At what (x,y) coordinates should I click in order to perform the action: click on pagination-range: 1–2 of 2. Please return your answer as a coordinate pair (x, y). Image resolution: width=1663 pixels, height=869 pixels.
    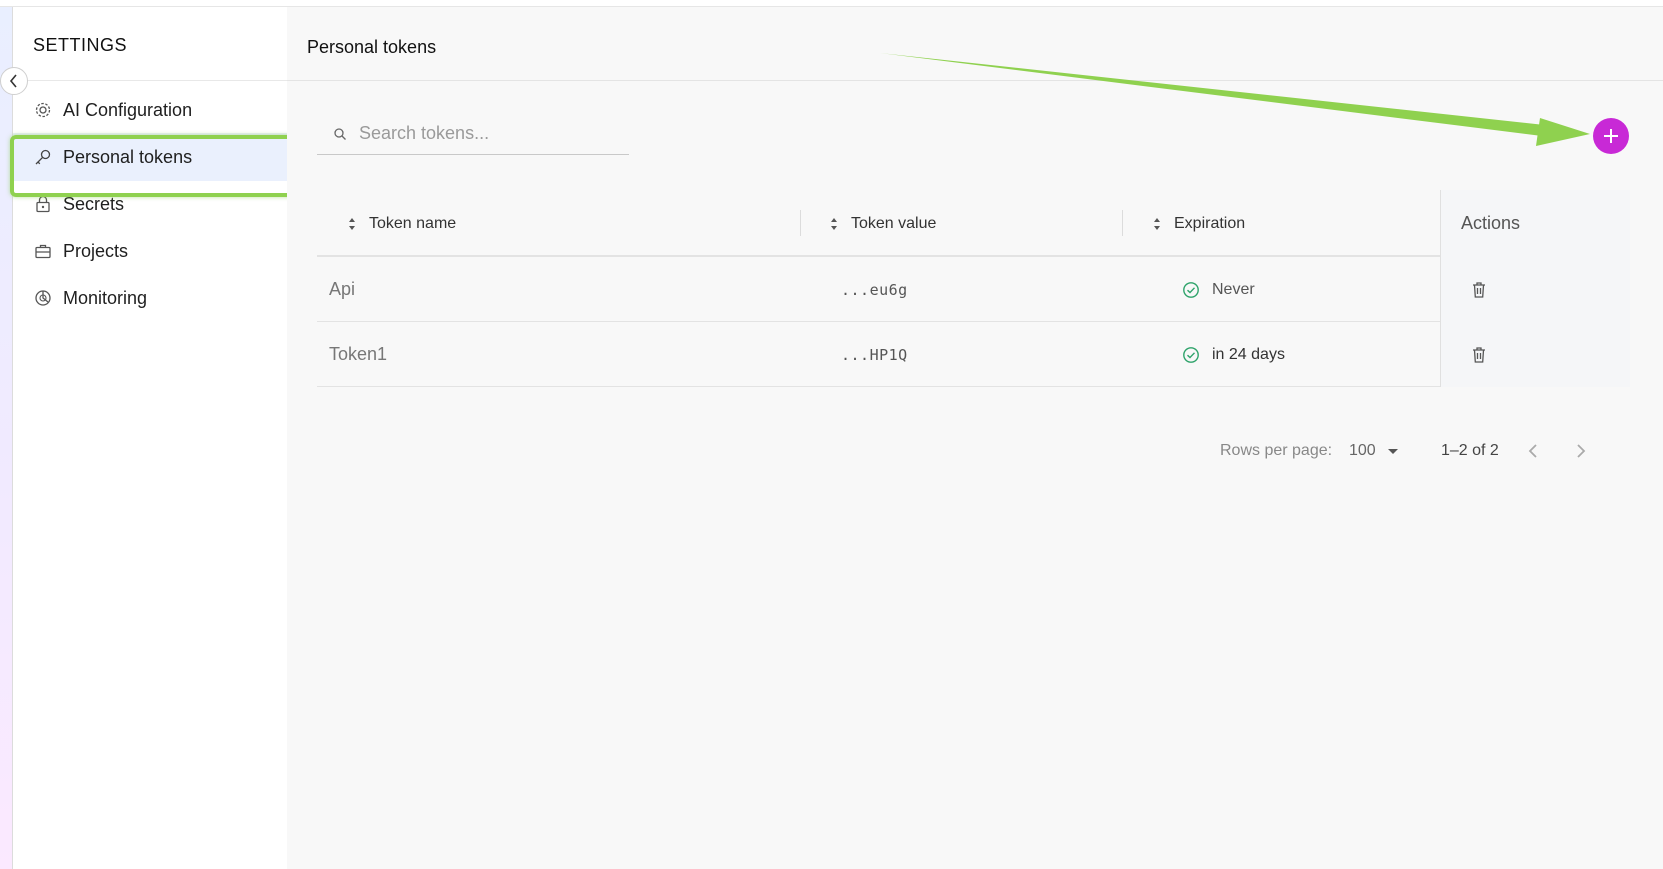
    Looking at the image, I should click on (1470, 450).